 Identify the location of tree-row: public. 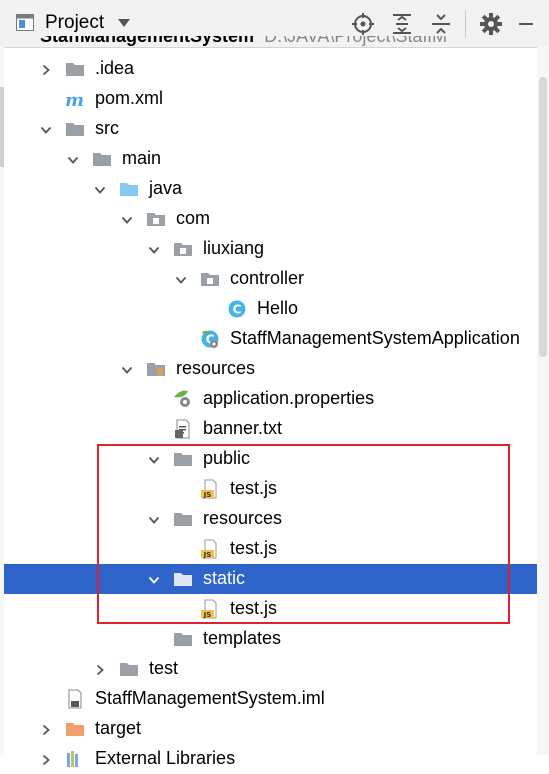
(274, 459).